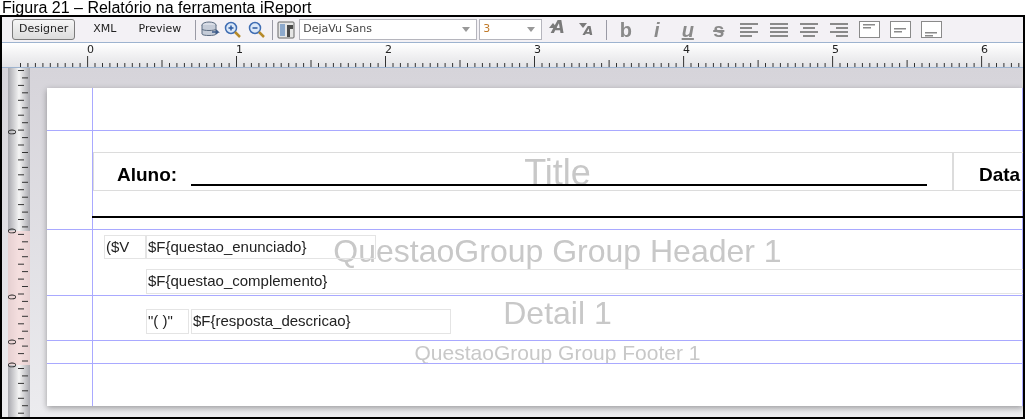  I want to click on align-middle-icon, so click(901, 29).